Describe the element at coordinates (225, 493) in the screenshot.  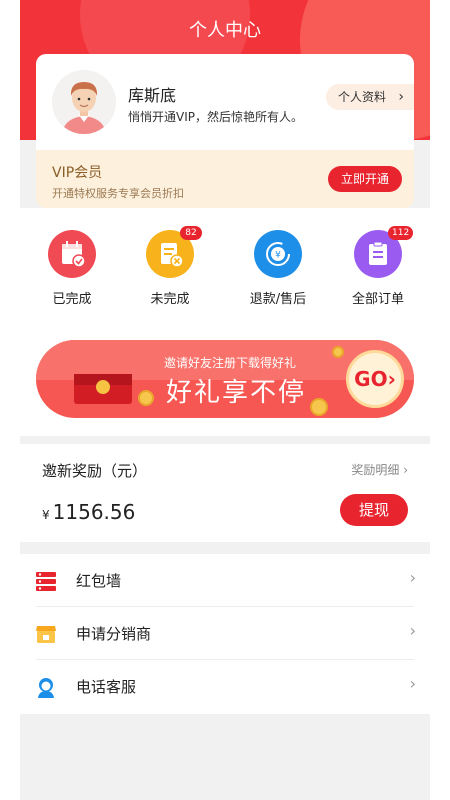
I see `invite-reward-card: 邀新奖励（元） 奖励明细 › ¥1156.56 提现` at that location.